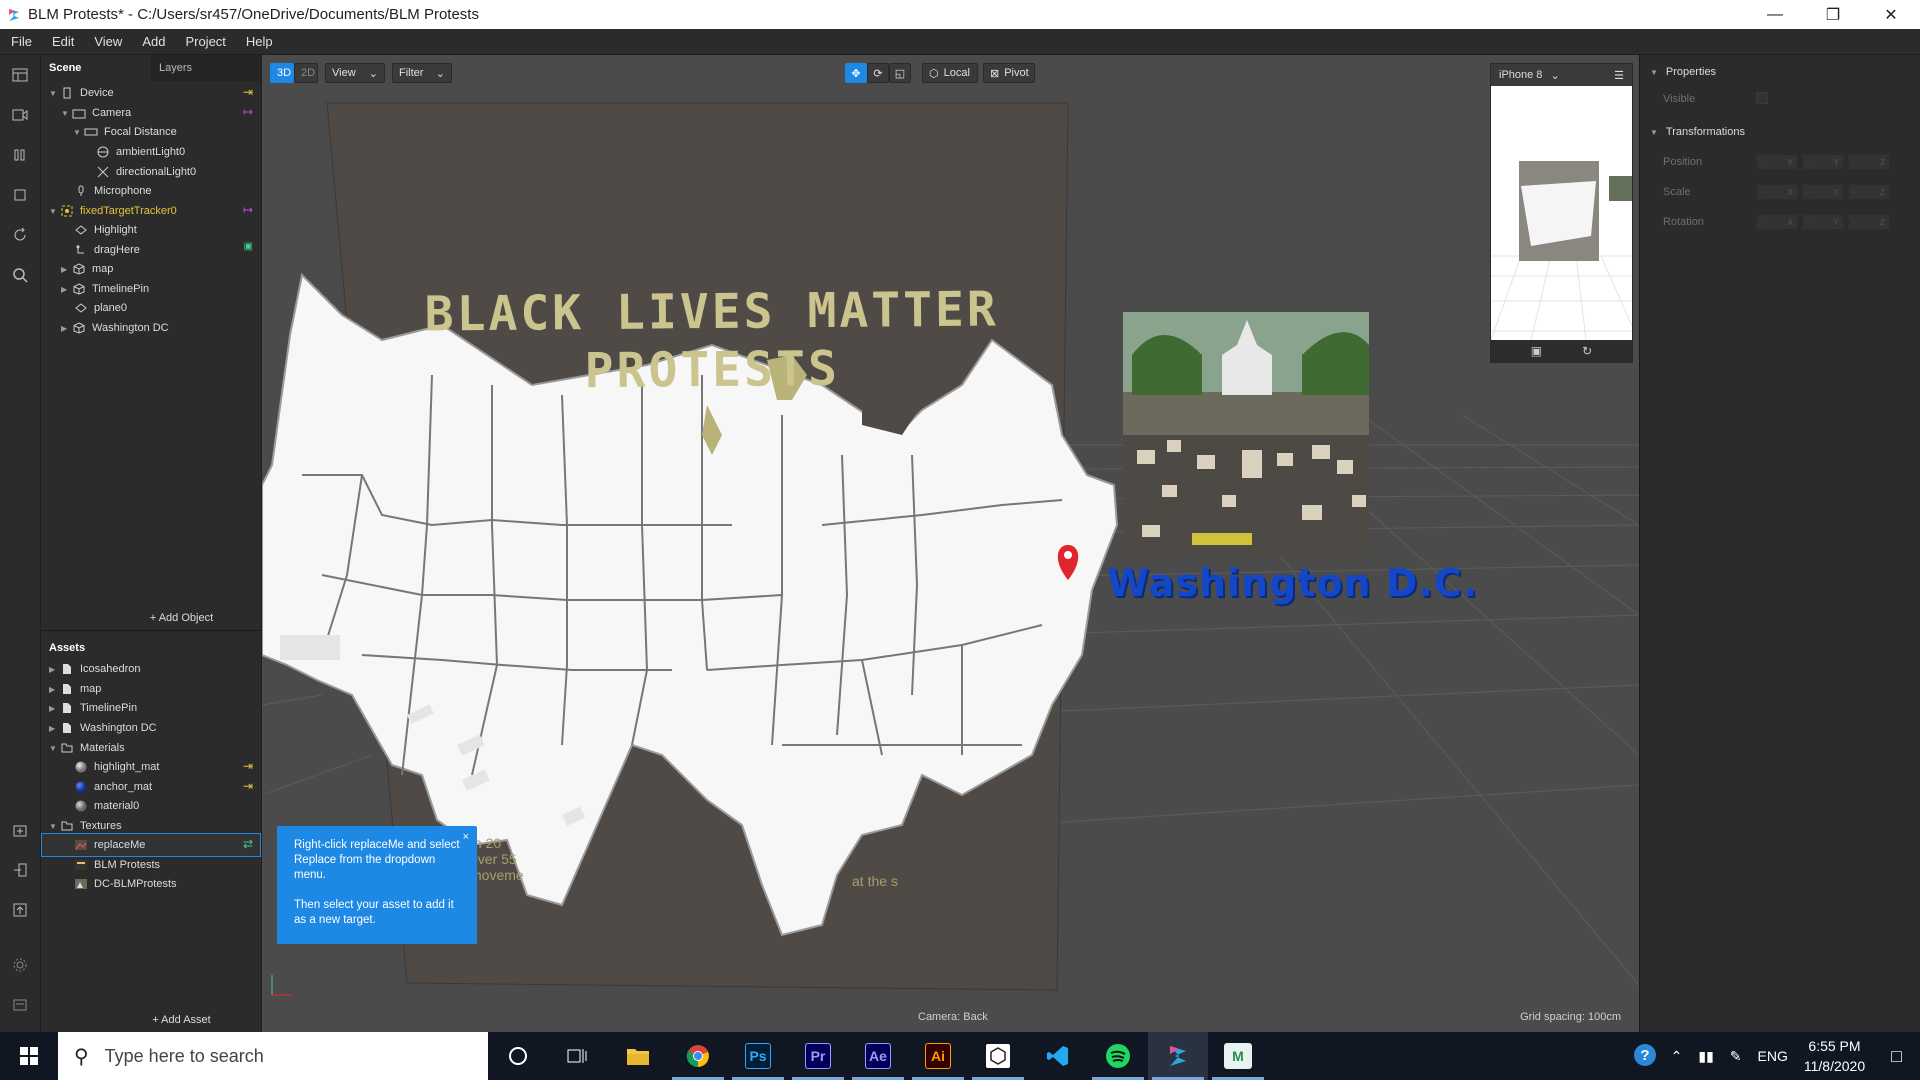 Image resolution: width=1920 pixels, height=1080 pixels. I want to click on asset-item-highlight-mat: highlight_mat, so click(116, 767).